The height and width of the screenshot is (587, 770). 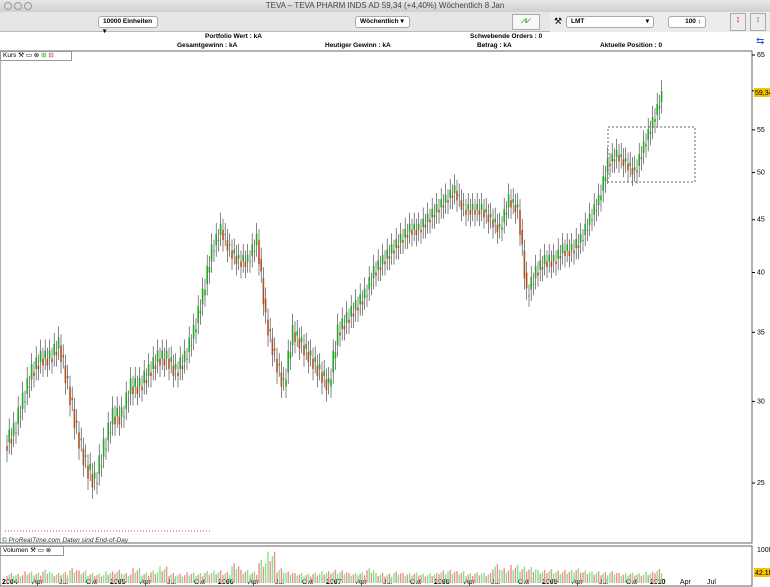 What do you see at coordinates (43, 55) in the screenshot?
I see `zoom-in-icon: ⊞` at bounding box center [43, 55].